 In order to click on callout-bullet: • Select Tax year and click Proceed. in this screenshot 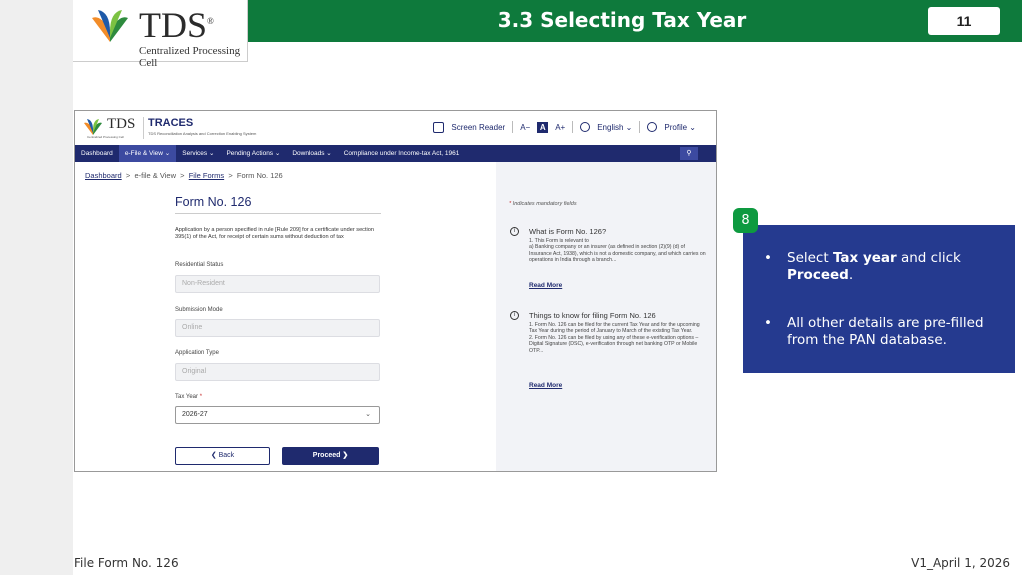, I will do `click(862, 266)`.